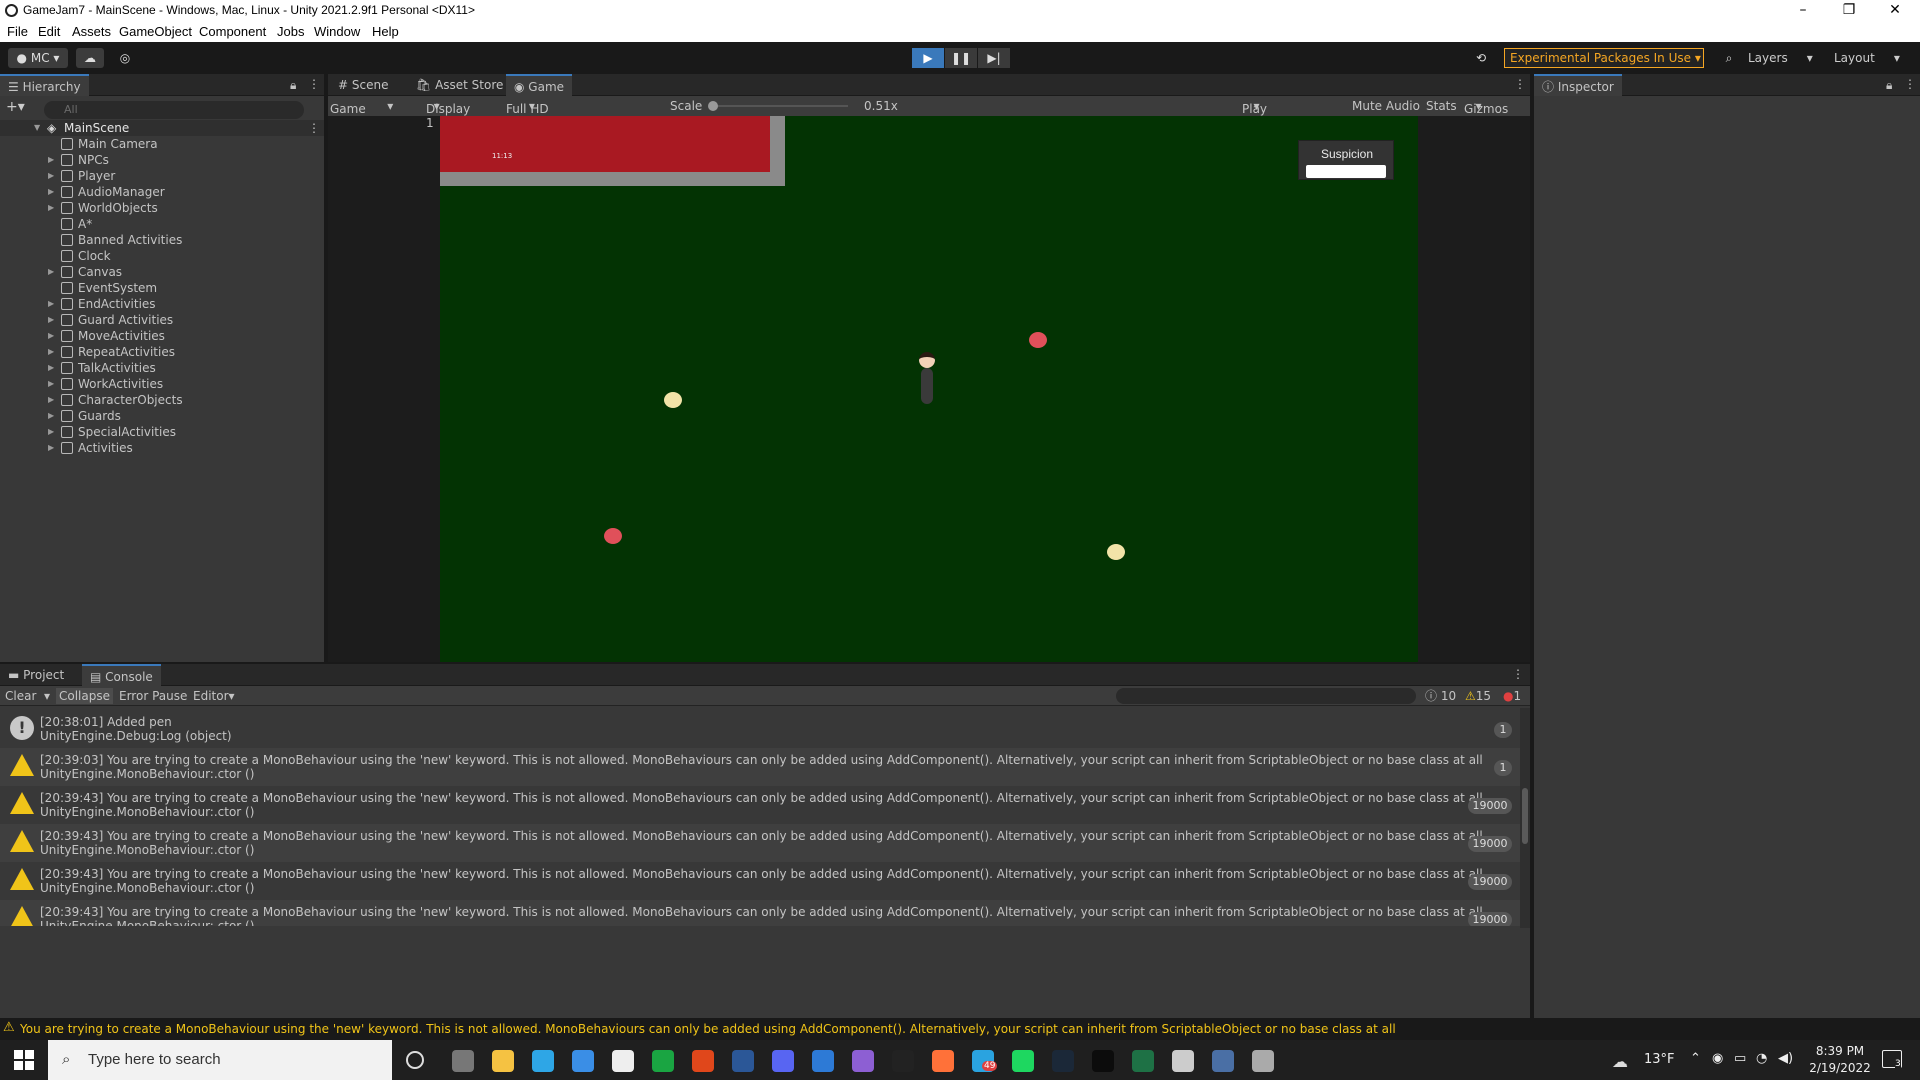 The width and height of the screenshot is (1920, 1080). I want to click on editor-dropdown: Editor▾, so click(214, 696).